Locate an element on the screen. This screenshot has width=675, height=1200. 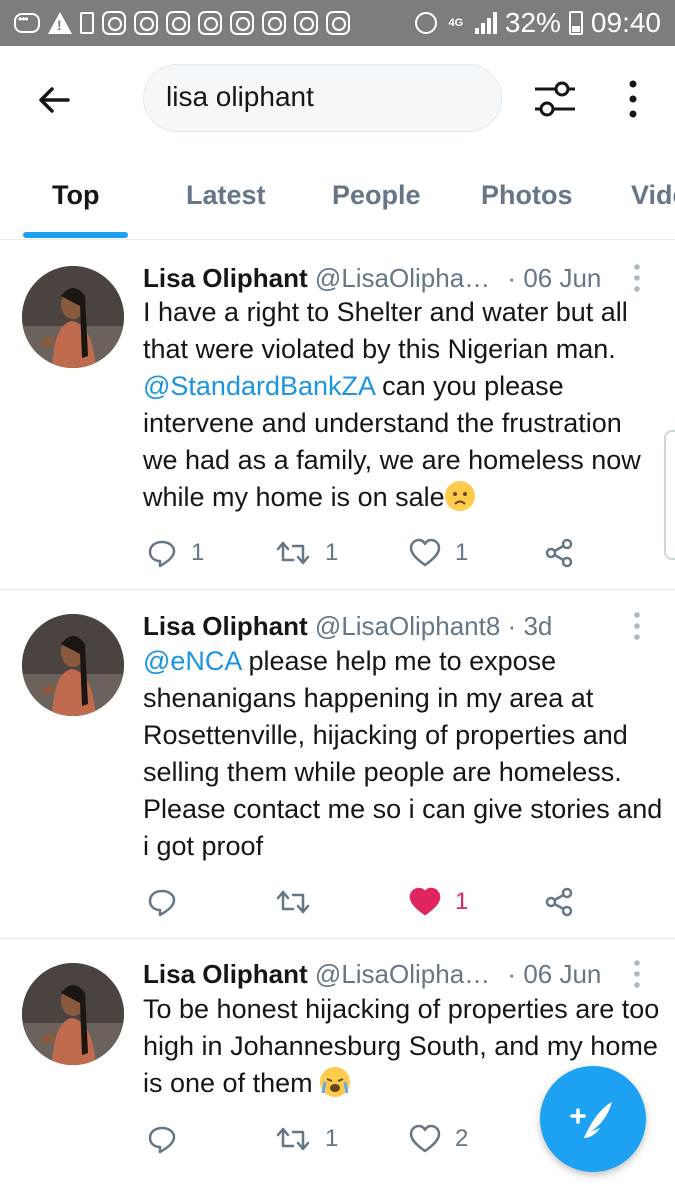
notification-icons is located at coordinates (182, 23).